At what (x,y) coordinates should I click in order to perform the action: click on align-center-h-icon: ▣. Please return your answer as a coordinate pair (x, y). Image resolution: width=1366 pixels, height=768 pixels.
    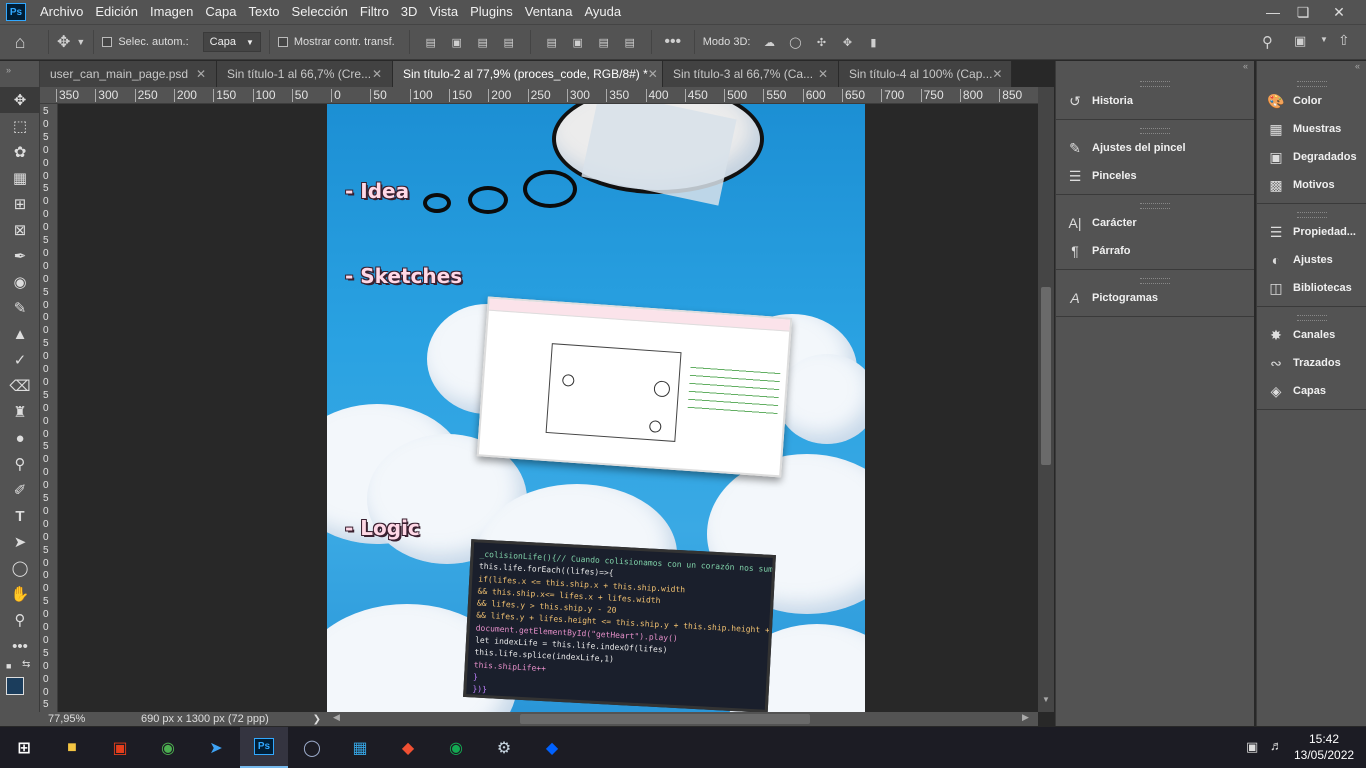
    Looking at the image, I should click on (457, 42).